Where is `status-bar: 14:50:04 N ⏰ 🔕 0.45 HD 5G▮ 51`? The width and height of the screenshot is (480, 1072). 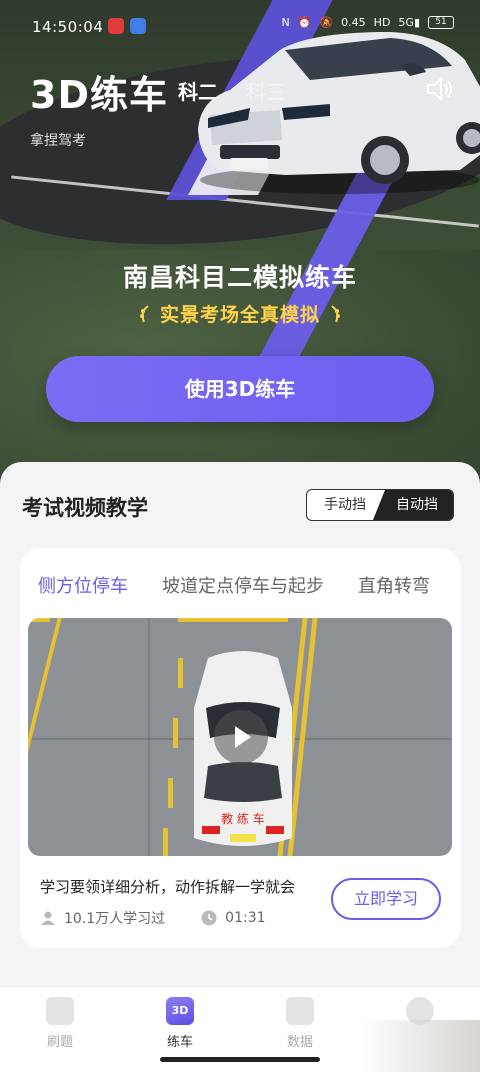 status-bar: 14:50:04 N ⏰ 🔕 0.45 HD 5G▮ 51 is located at coordinates (240, 27).